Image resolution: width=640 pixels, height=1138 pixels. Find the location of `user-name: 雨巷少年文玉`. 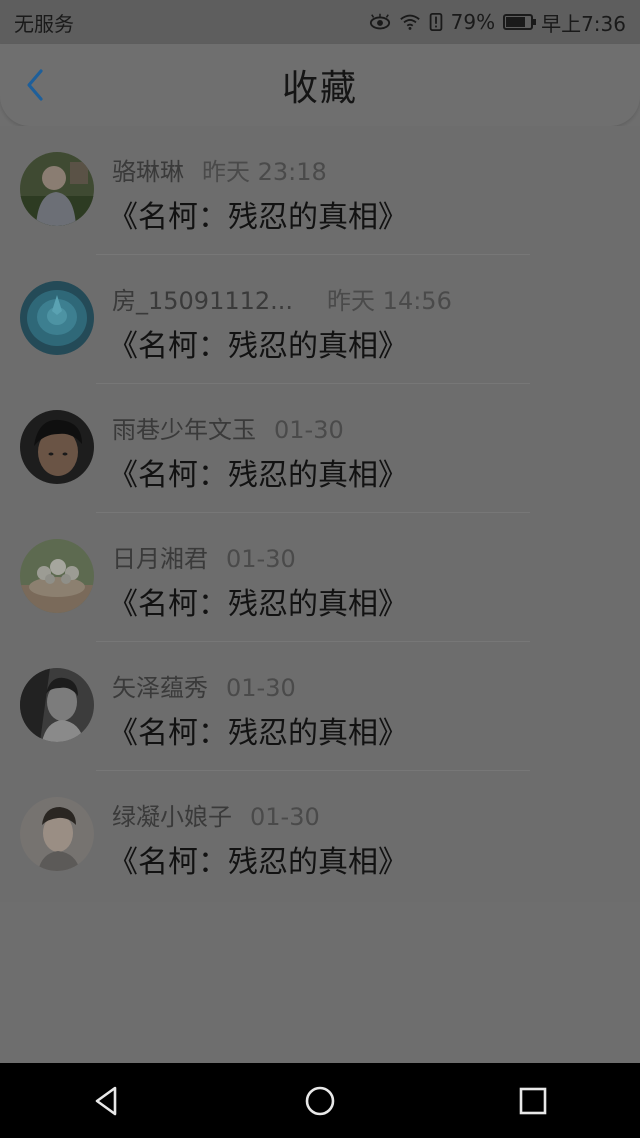

user-name: 雨巷少年文玉 is located at coordinates (184, 430).